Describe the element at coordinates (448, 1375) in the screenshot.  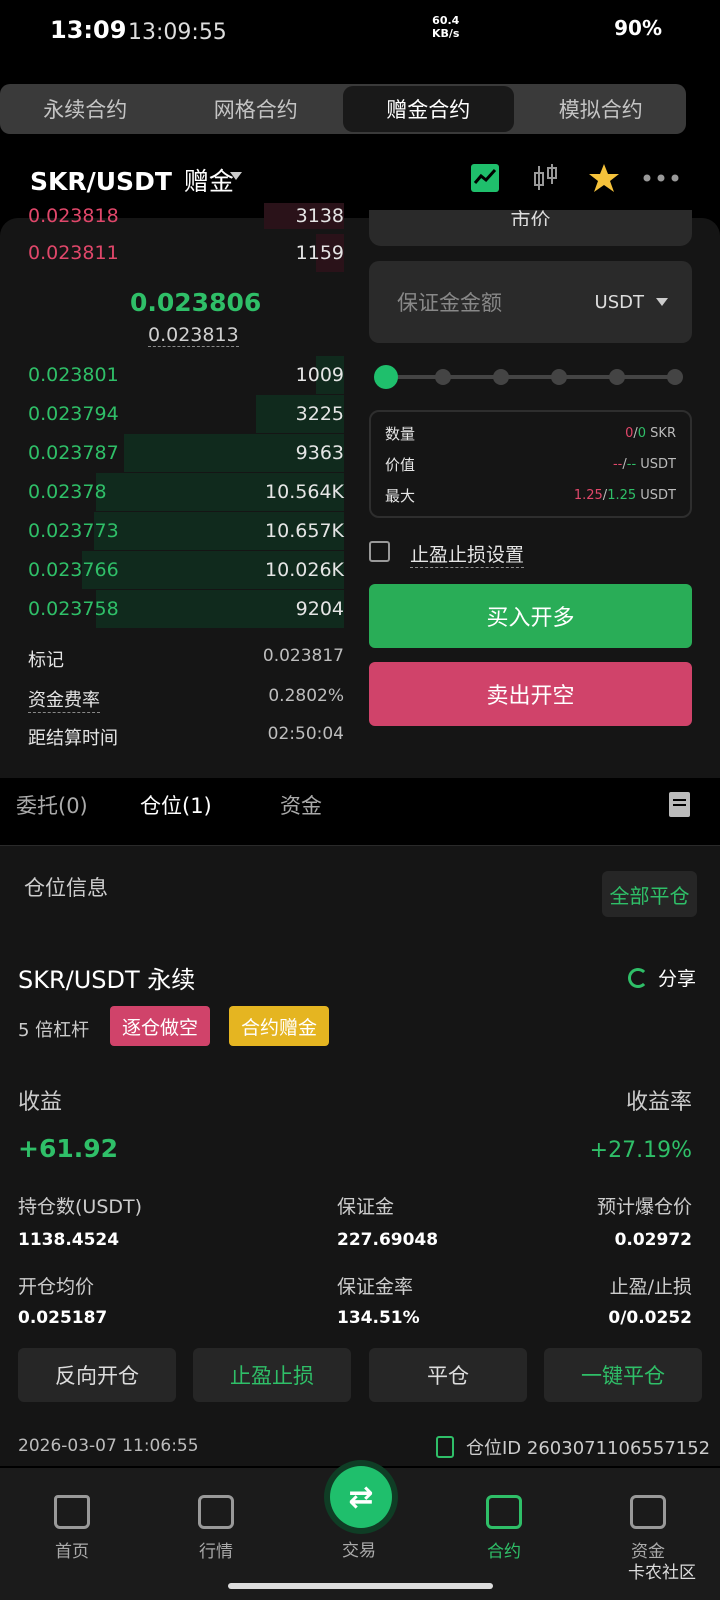
I see `close-position-button: 平仓` at that location.